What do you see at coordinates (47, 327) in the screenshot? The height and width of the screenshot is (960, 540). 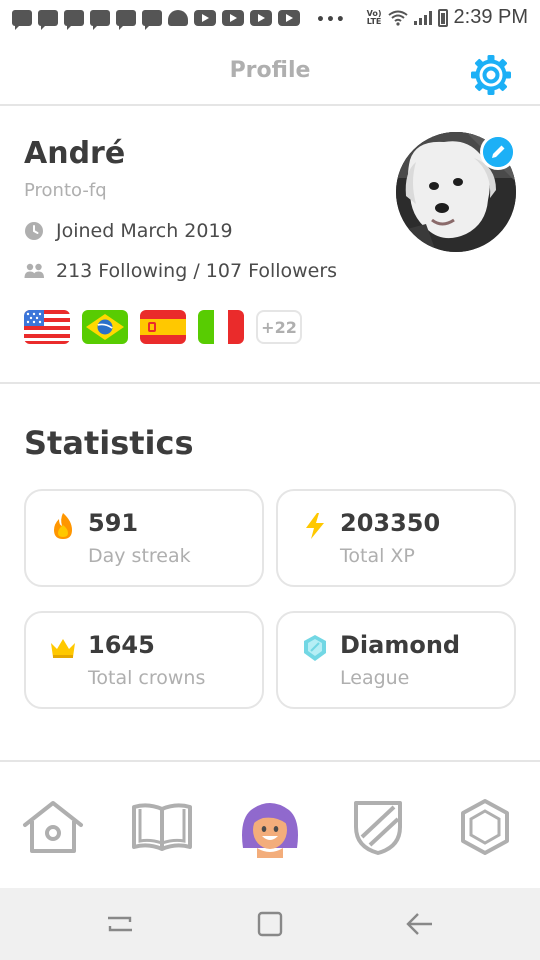 I see `us-flag-icon` at bounding box center [47, 327].